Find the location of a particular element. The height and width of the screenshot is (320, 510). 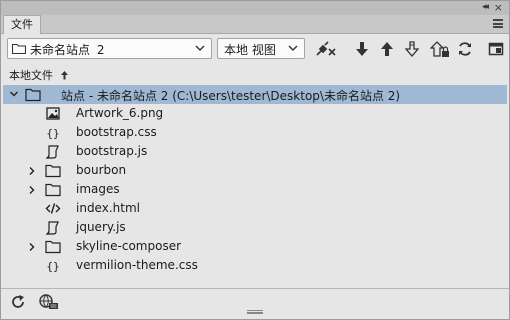

location-label: 本地文件 is located at coordinates (31, 75).